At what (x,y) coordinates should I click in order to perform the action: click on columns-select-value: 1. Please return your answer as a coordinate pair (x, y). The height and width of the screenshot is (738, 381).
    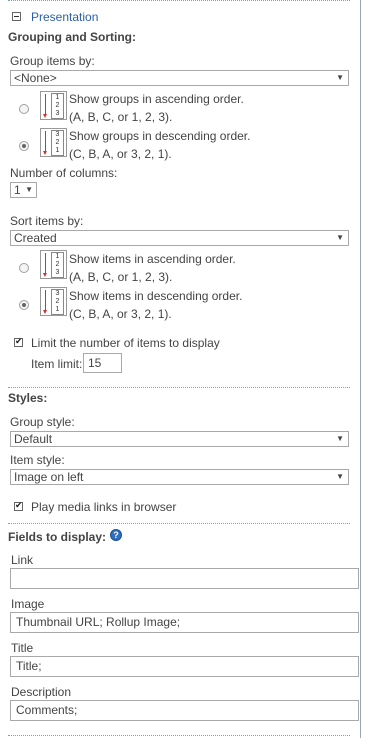
    Looking at the image, I should click on (17, 190).